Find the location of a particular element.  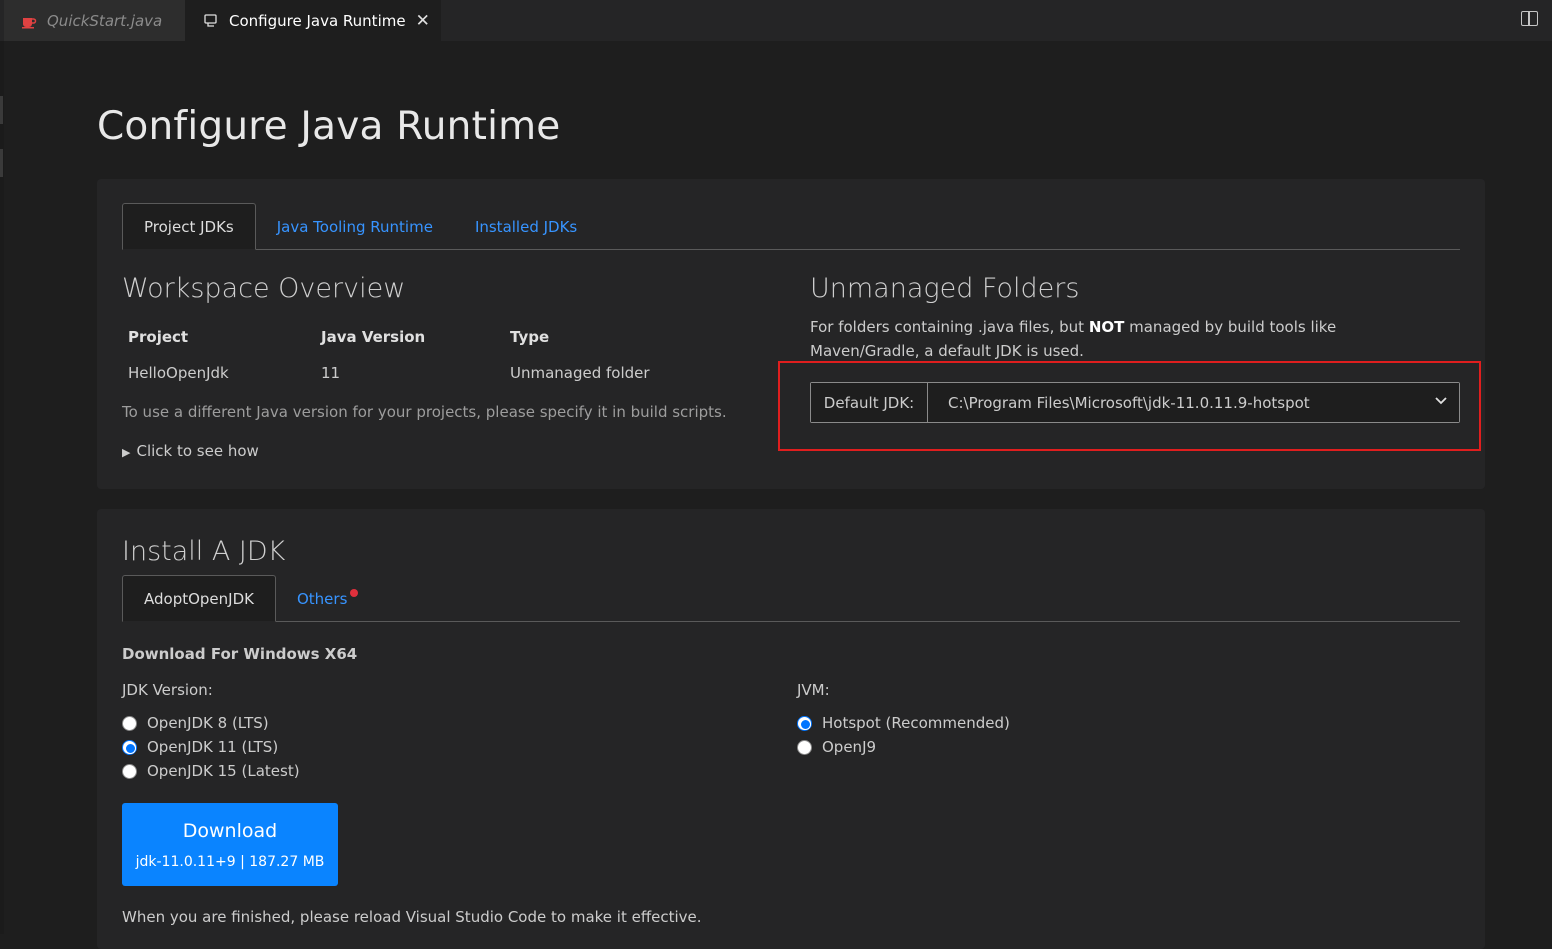

editor-tab-bar: QuickStart.java Configure Java Runtime ✕ is located at coordinates (776, 20).